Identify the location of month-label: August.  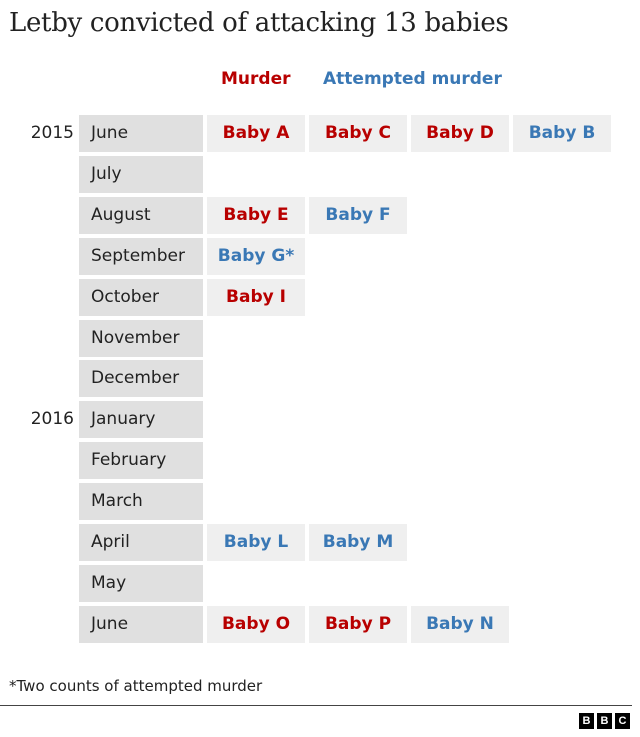
(141, 215).